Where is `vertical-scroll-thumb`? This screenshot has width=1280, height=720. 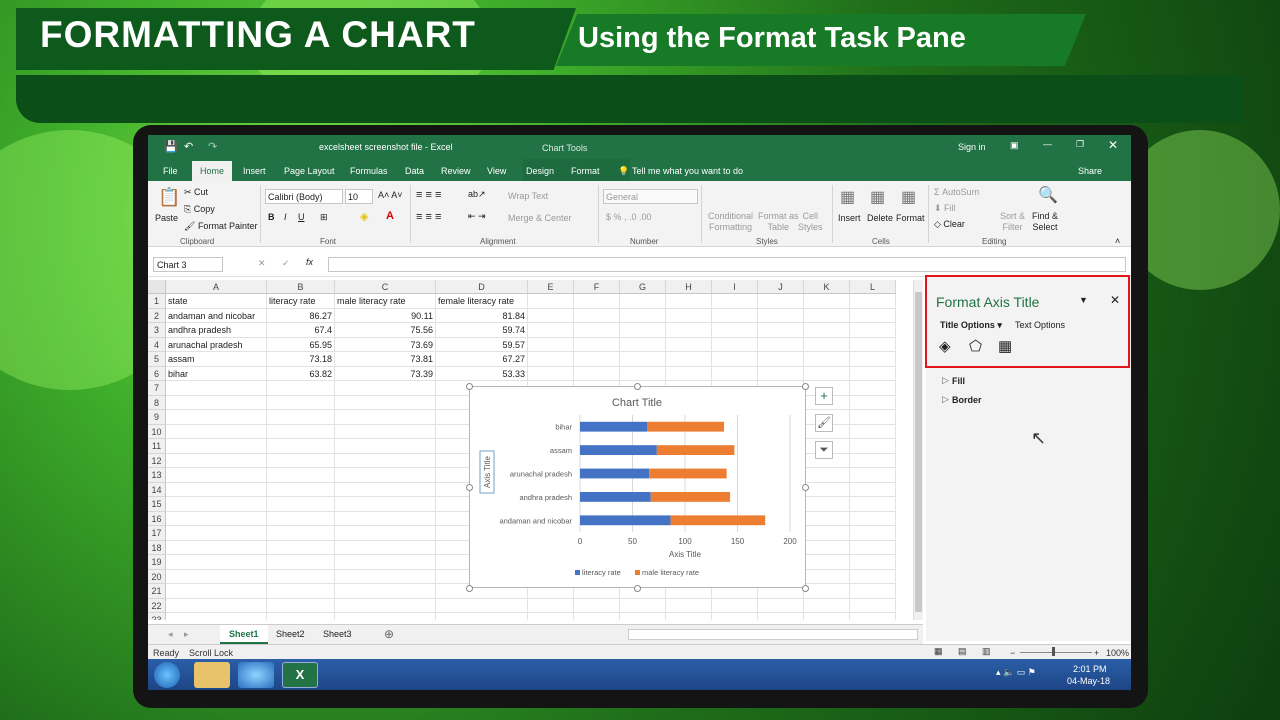 vertical-scroll-thumb is located at coordinates (918, 452).